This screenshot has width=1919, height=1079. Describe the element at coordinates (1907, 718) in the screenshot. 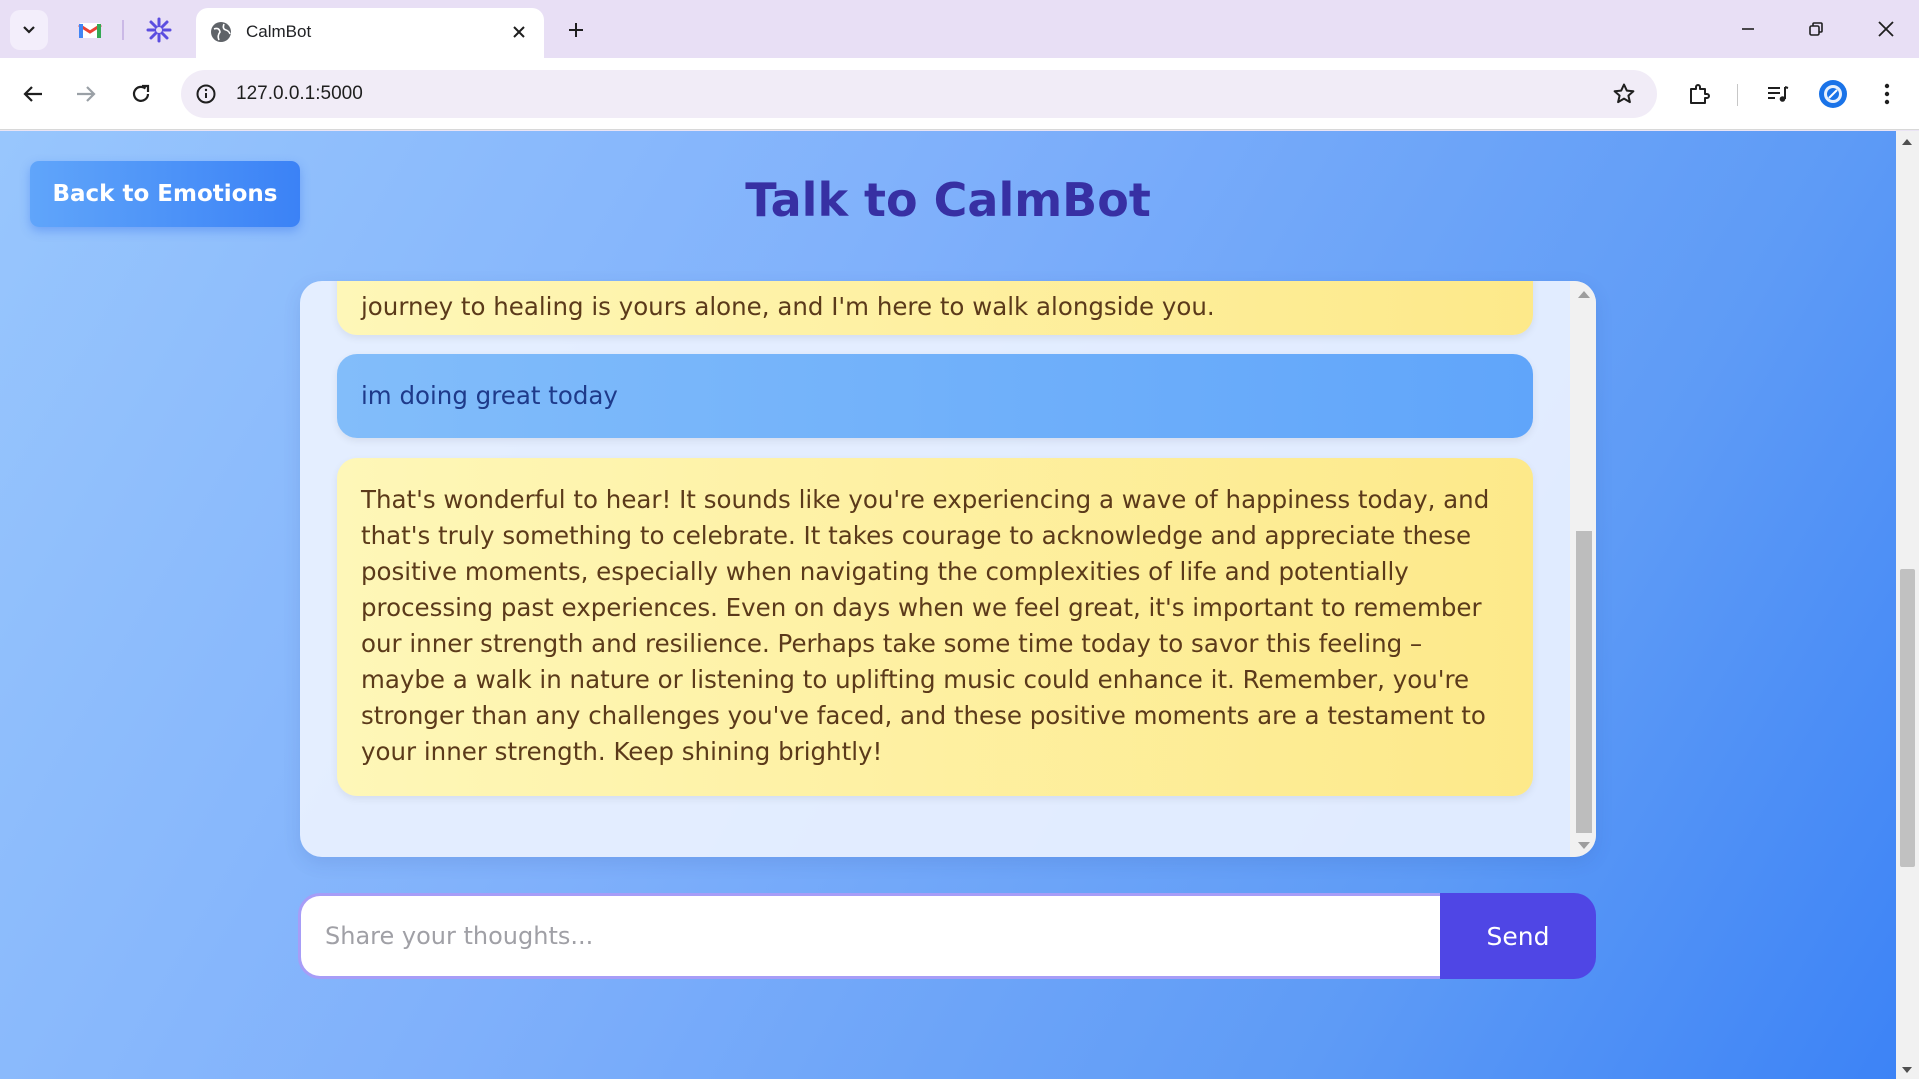

I see `page-scrollbar-thumb` at that location.